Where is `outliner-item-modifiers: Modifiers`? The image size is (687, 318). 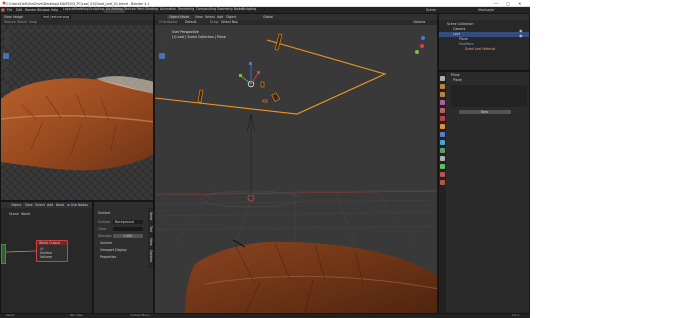 outliner-item-modifiers: Modifiers is located at coordinates (466, 44).